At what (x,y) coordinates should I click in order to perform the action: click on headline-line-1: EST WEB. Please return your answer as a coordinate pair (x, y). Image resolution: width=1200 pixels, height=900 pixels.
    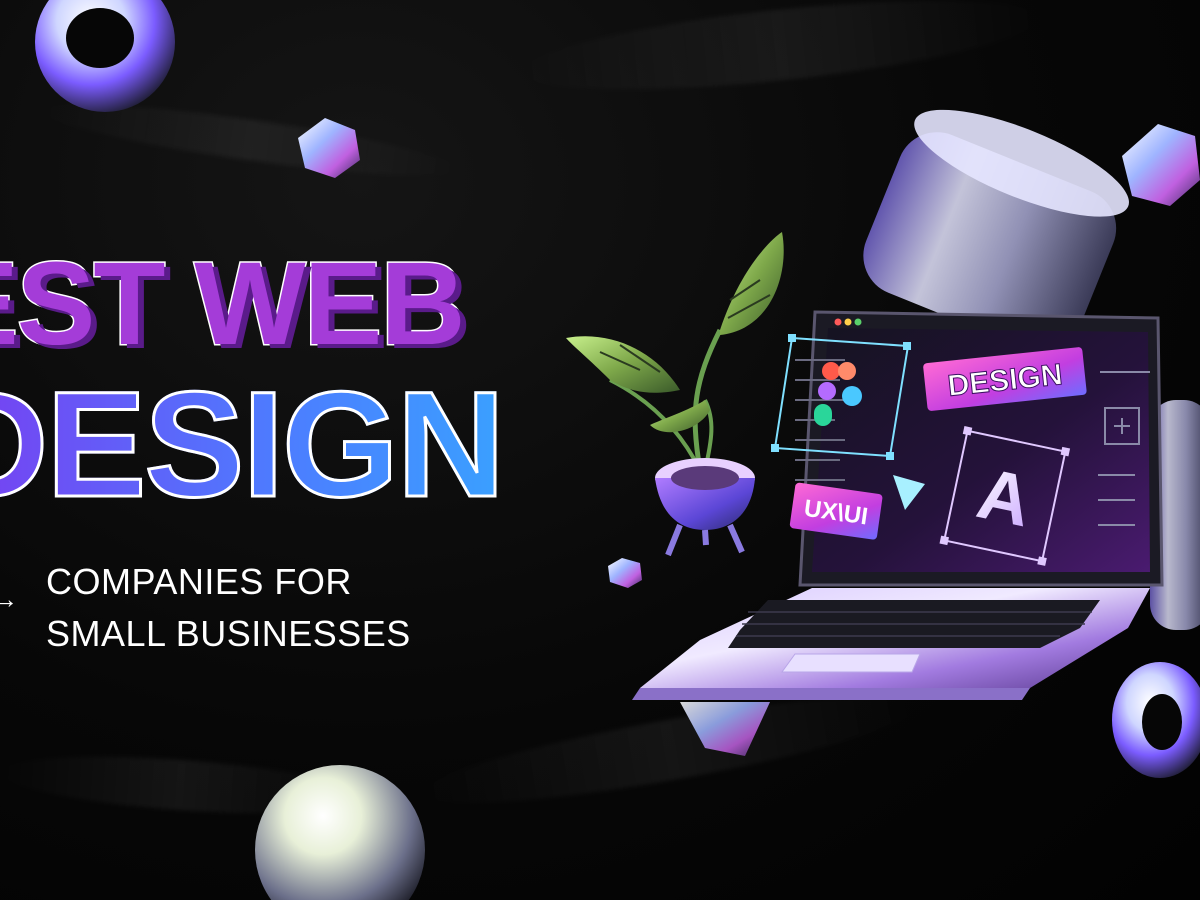
    Looking at the image, I should click on (233, 304).